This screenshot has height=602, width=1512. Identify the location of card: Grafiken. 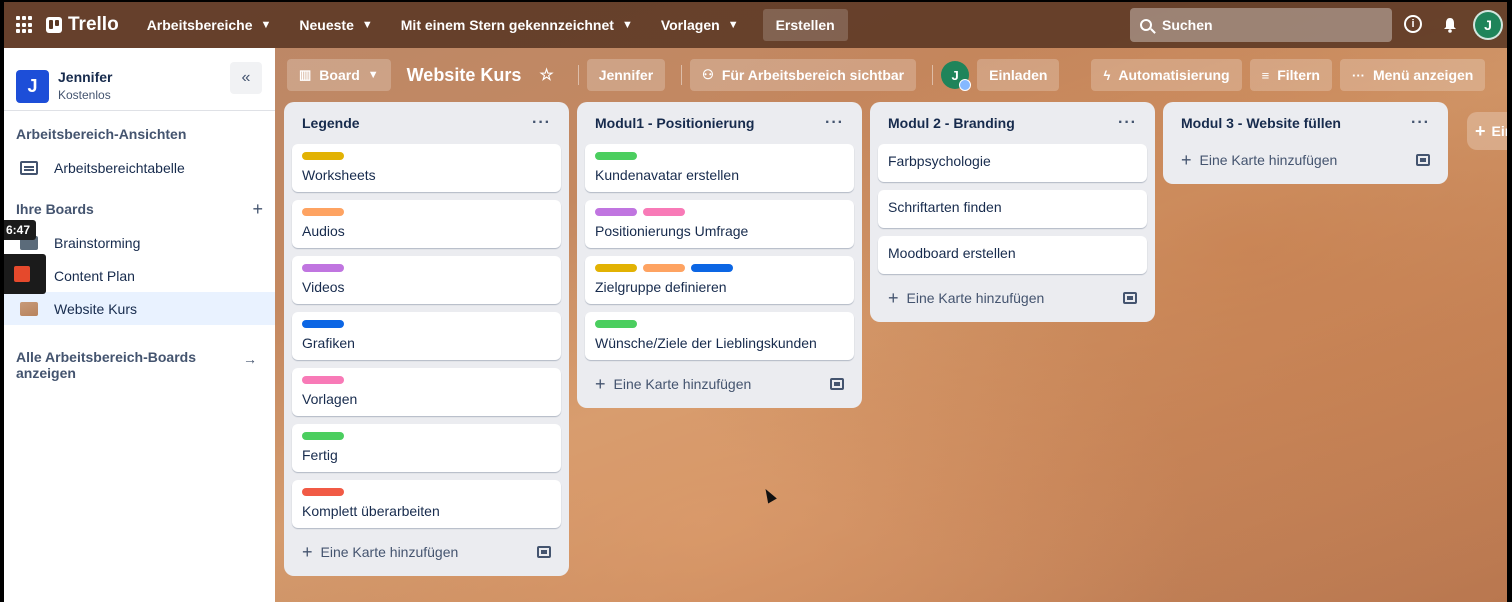
(426, 336).